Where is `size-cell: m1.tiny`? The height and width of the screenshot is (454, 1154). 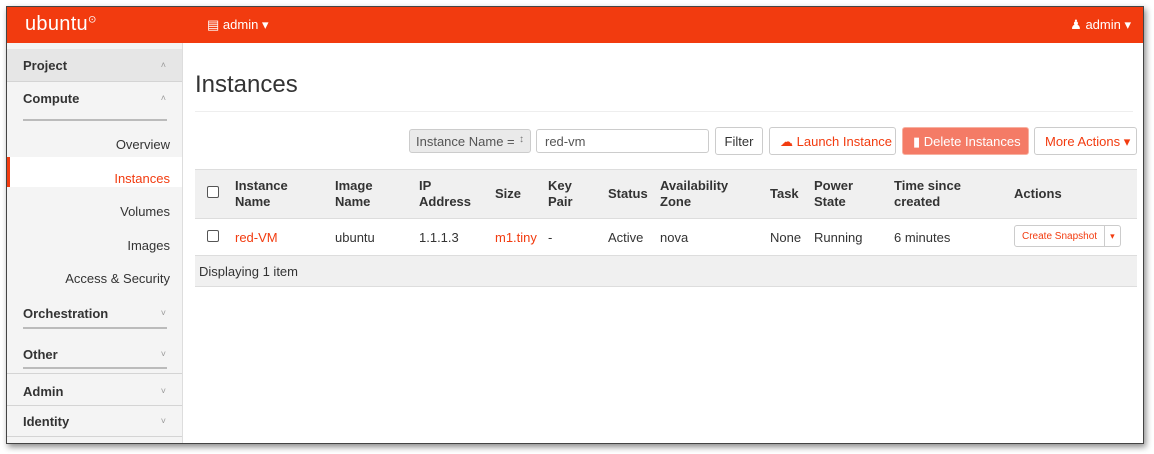 size-cell: m1.tiny is located at coordinates (517, 237).